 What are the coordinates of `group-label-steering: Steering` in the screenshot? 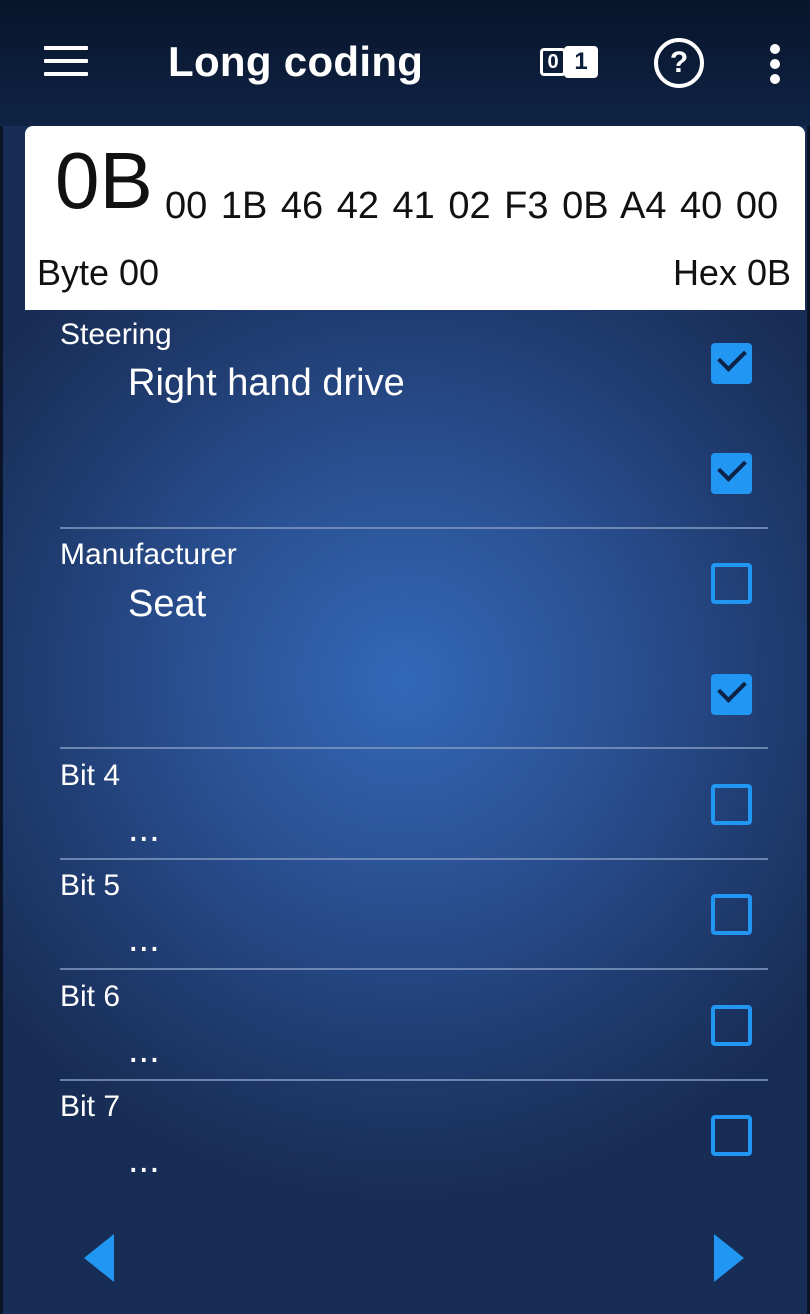 It's located at (116, 334).